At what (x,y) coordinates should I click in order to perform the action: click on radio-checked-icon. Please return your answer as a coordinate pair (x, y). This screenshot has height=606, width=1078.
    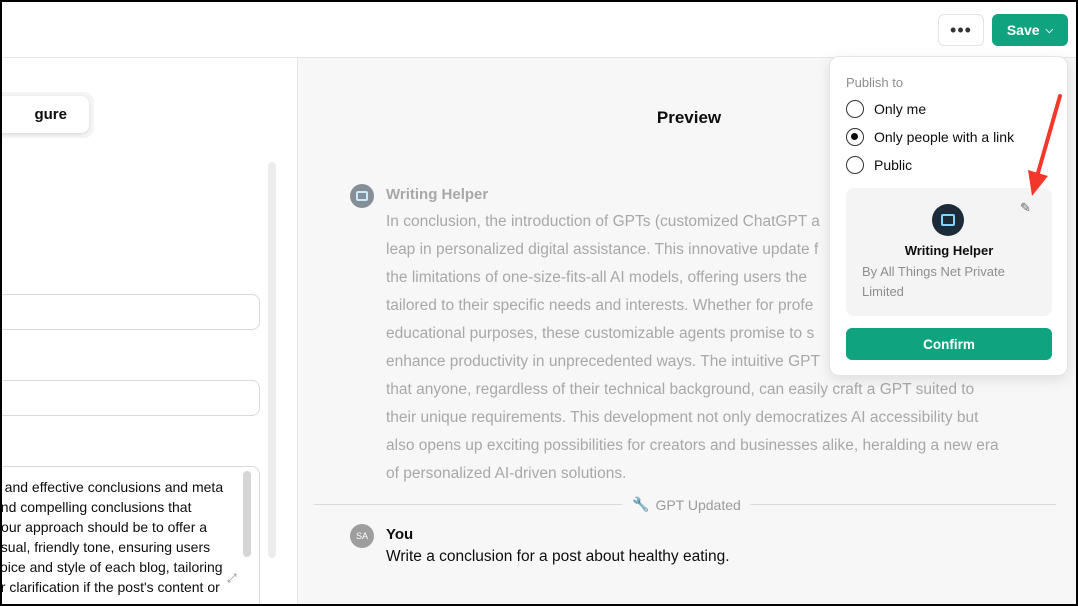
    Looking at the image, I should click on (855, 137).